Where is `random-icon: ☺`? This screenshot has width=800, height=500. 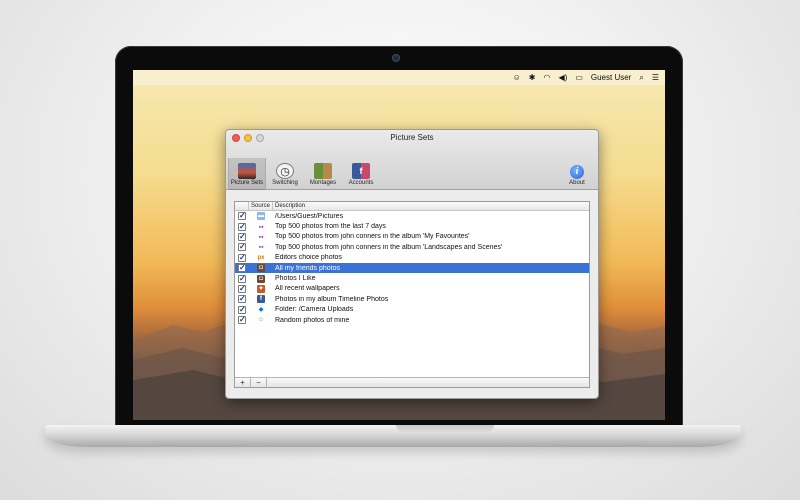 random-icon: ☺ is located at coordinates (261, 320).